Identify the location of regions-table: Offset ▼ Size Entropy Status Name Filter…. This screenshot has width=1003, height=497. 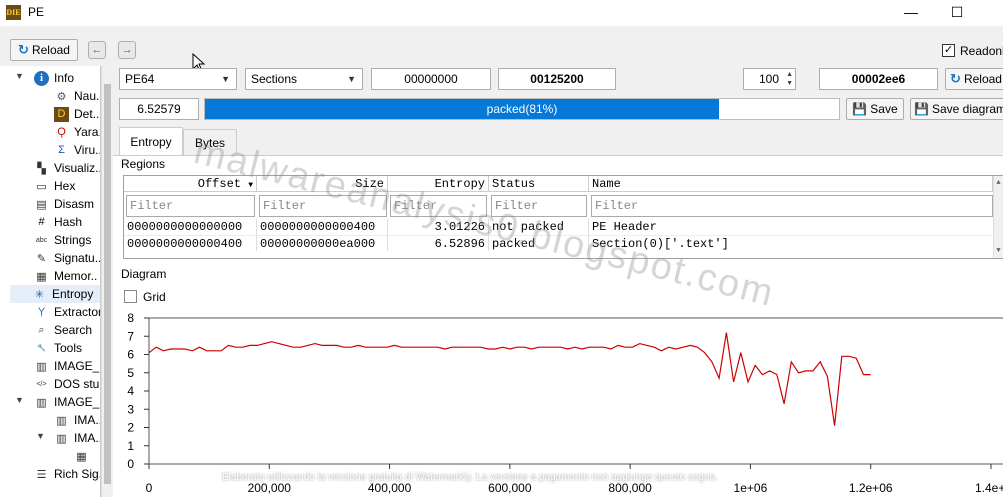
(563, 217).